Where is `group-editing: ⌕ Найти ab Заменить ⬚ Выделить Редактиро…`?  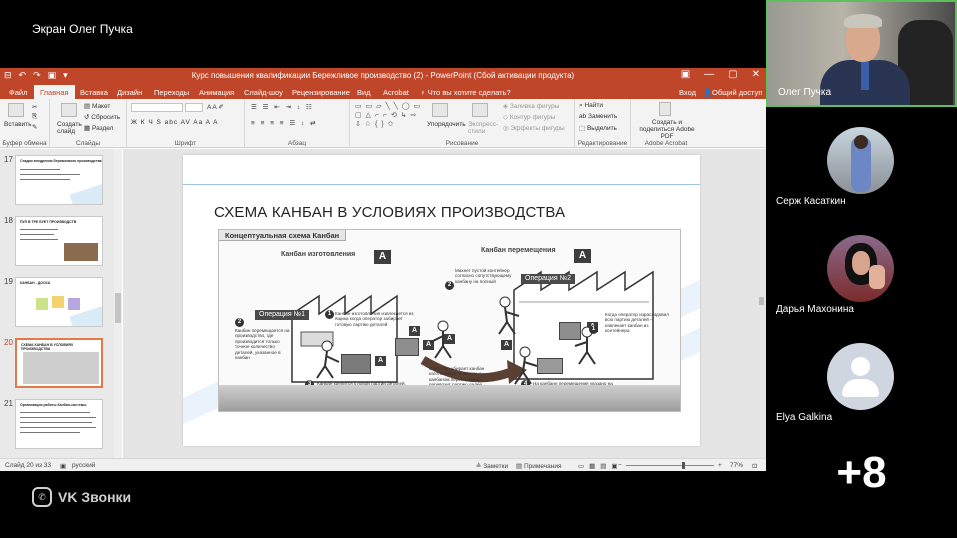 group-editing: ⌕ Найти ab Заменить ⬚ Выделить Редактиро… is located at coordinates (603, 123).